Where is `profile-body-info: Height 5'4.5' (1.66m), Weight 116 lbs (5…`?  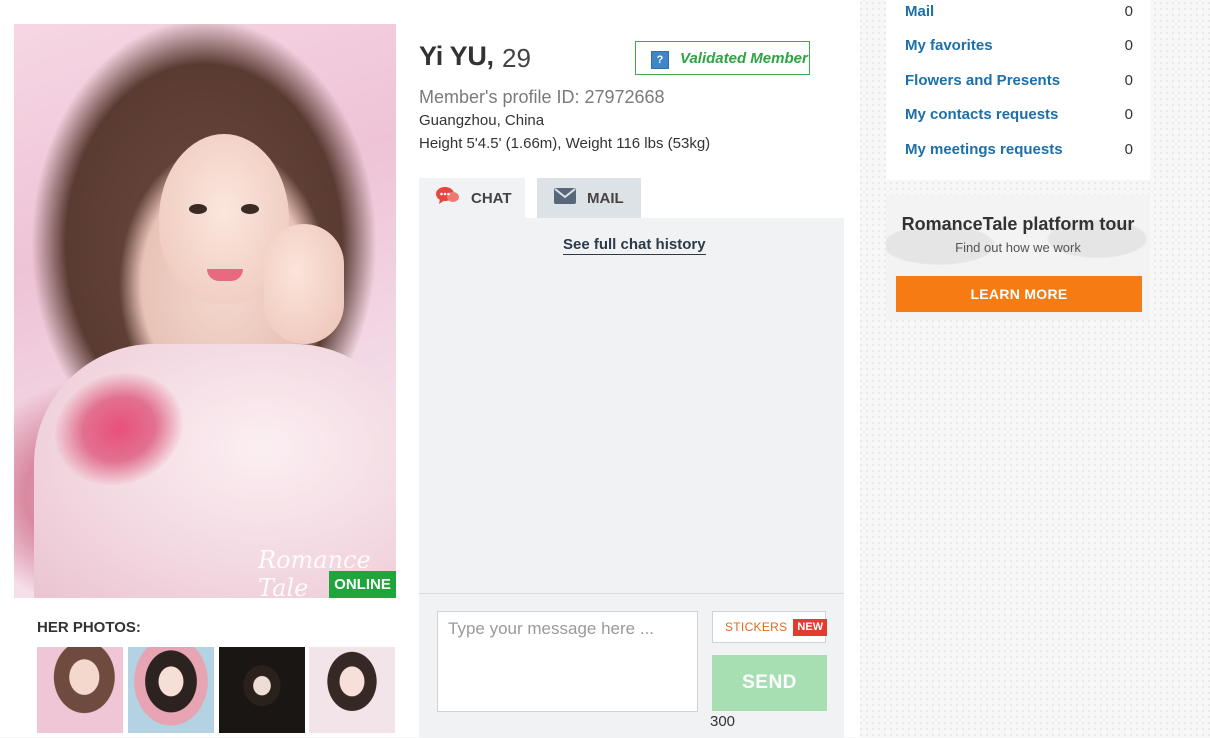
profile-body-info: Height 5'4.5' (1.66m), Weight 116 lbs (5… is located at coordinates (565, 143).